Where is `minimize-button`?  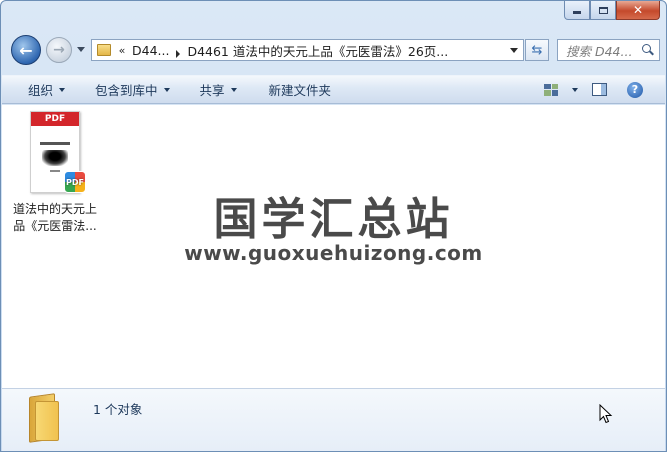 minimize-button is located at coordinates (577, 10).